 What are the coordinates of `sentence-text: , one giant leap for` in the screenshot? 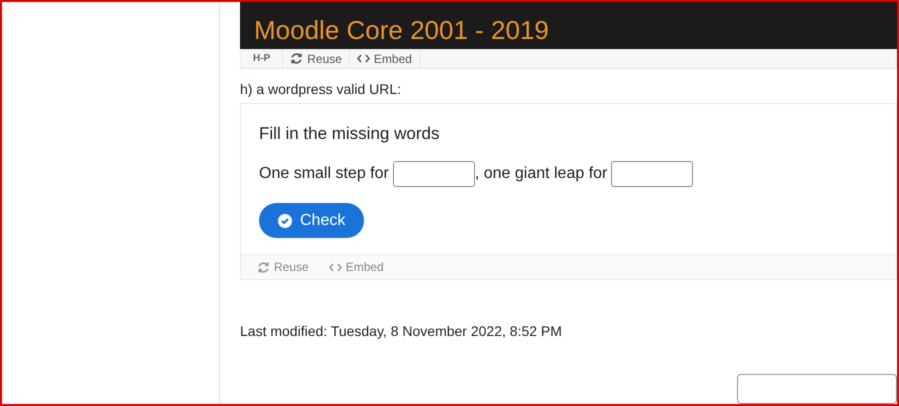 It's located at (541, 174).